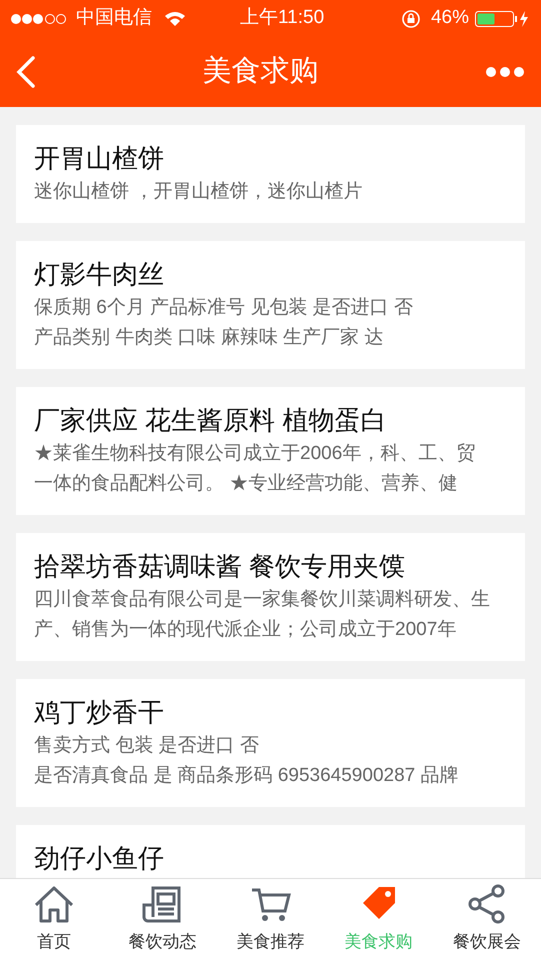 The image size is (541, 960). I want to click on battery-icon, so click(503, 18).